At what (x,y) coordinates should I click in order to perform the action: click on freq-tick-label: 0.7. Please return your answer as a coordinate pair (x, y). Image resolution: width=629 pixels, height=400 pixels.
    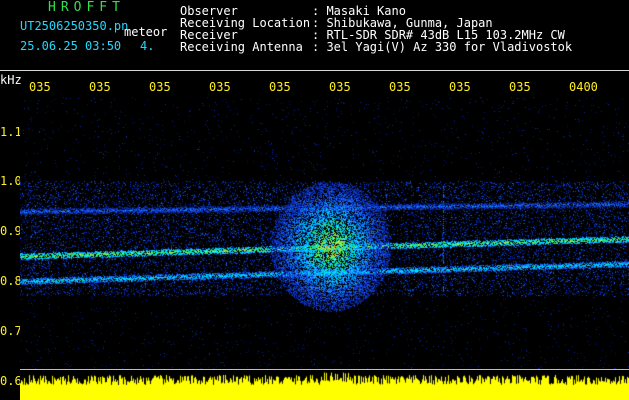
    Looking at the image, I should click on (11, 331).